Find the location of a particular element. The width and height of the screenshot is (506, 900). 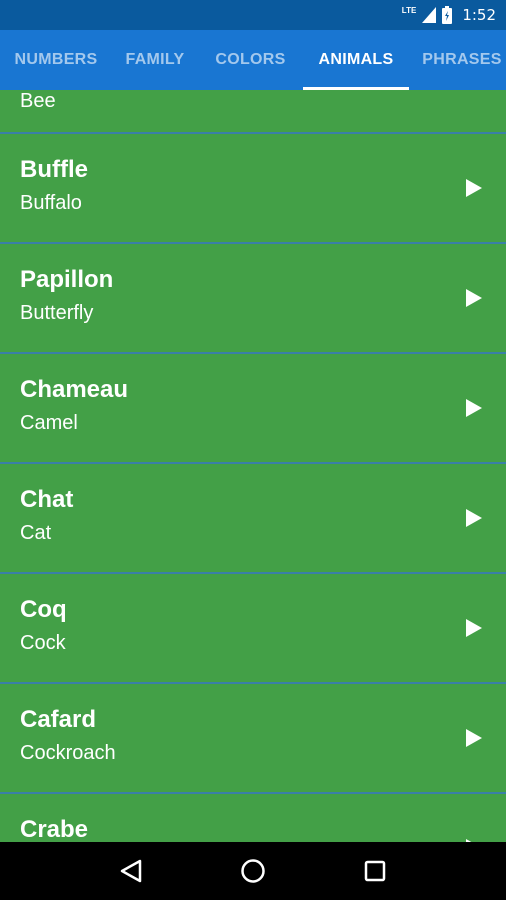

french-word: Chameau is located at coordinates (74, 389).